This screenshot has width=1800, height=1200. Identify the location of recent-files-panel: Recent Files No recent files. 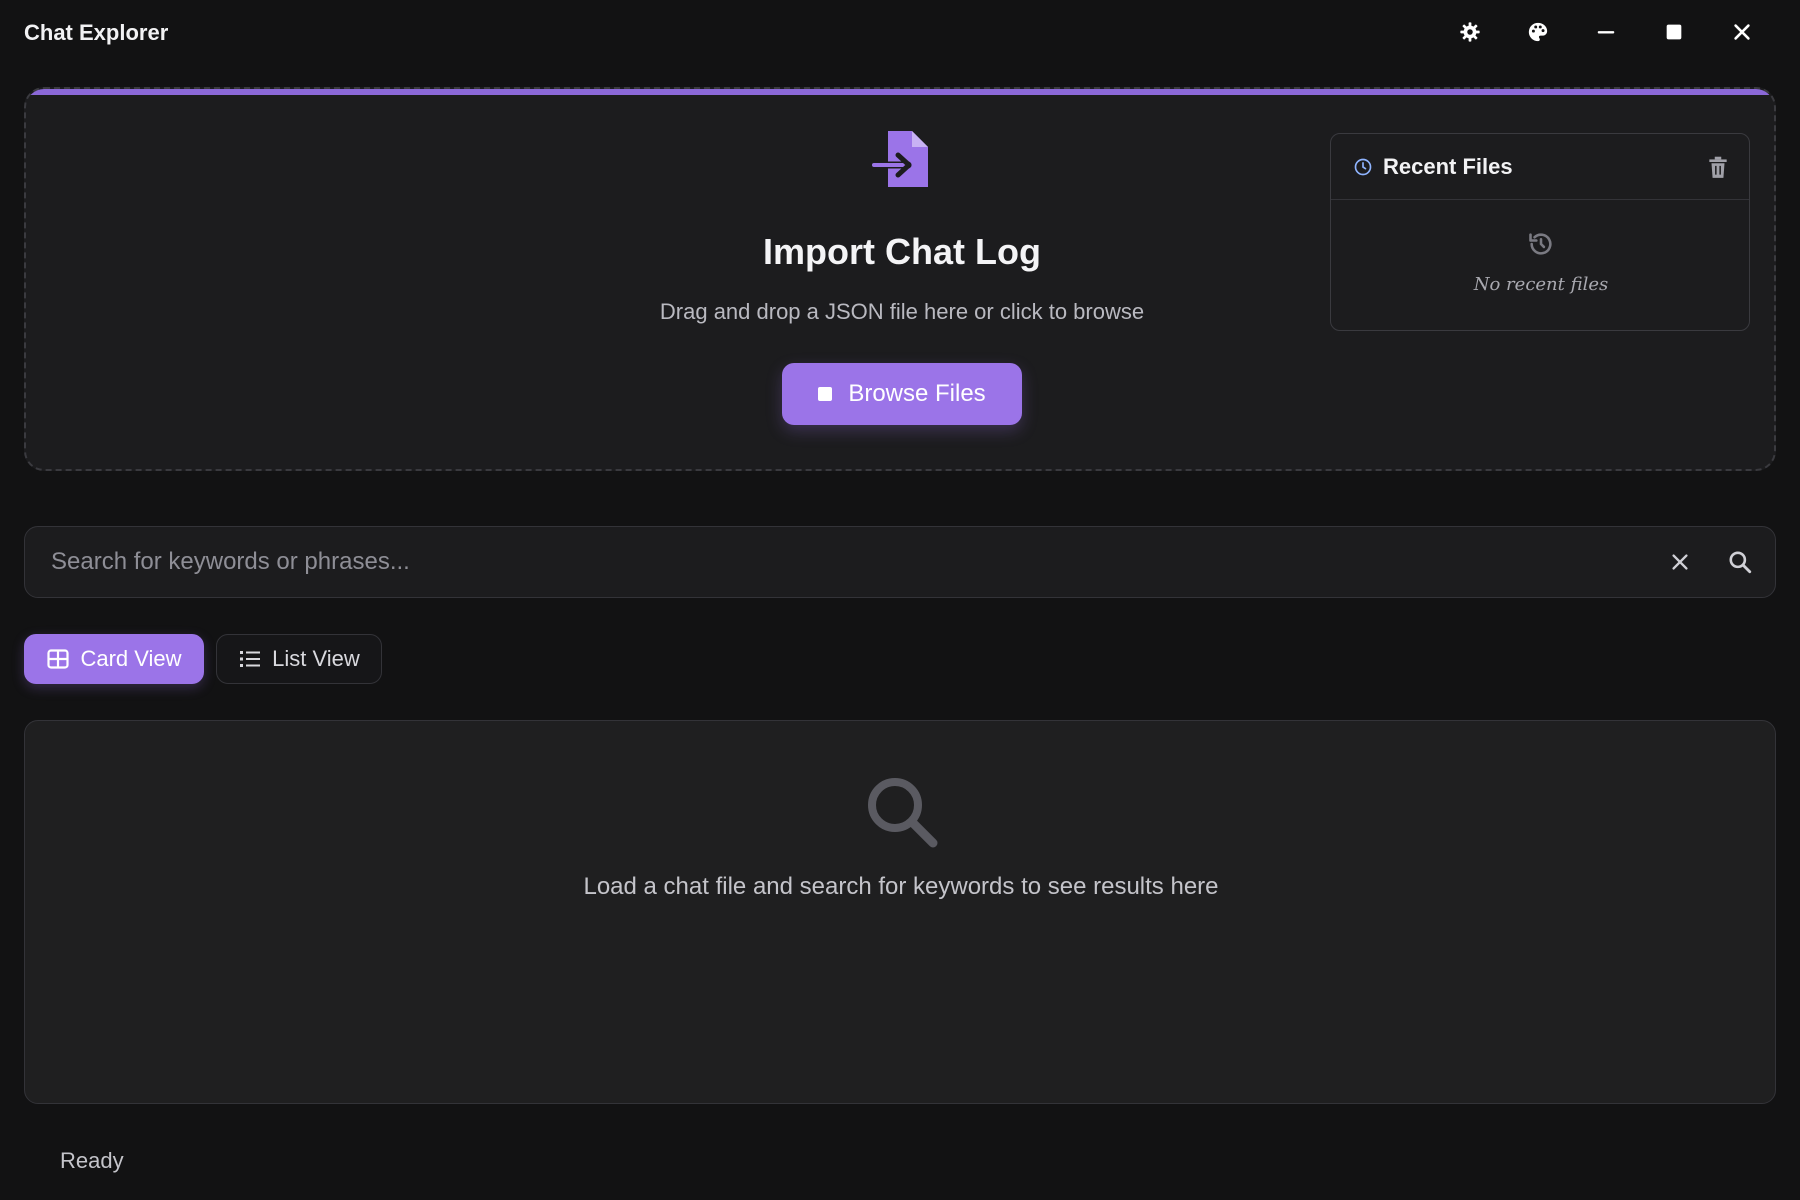
(1540, 232).